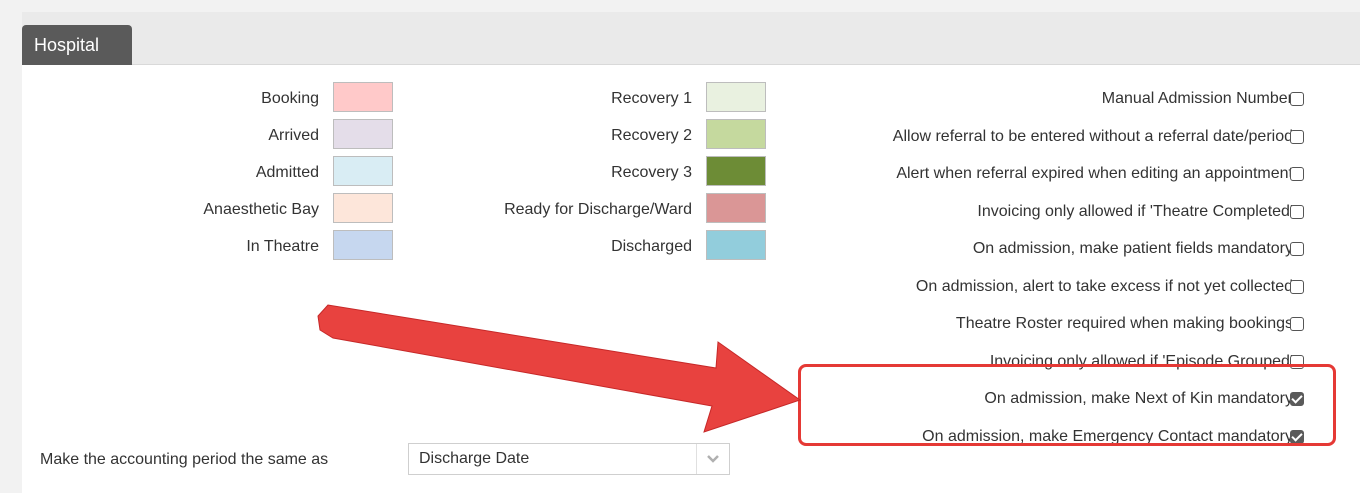 The image size is (1360, 493). Describe the element at coordinates (651, 172) in the screenshot. I see `status-color-label: Recovery 3` at that location.